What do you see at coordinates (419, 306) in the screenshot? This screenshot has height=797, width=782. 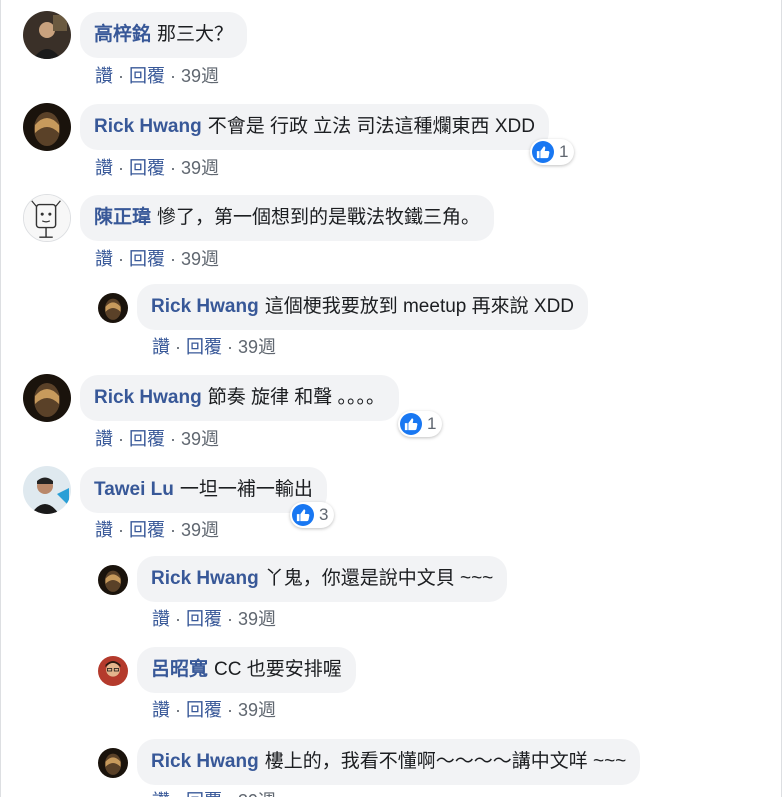 I see `comment-text: 這個梗我要放到 meetup 再來說 XDD` at bounding box center [419, 306].